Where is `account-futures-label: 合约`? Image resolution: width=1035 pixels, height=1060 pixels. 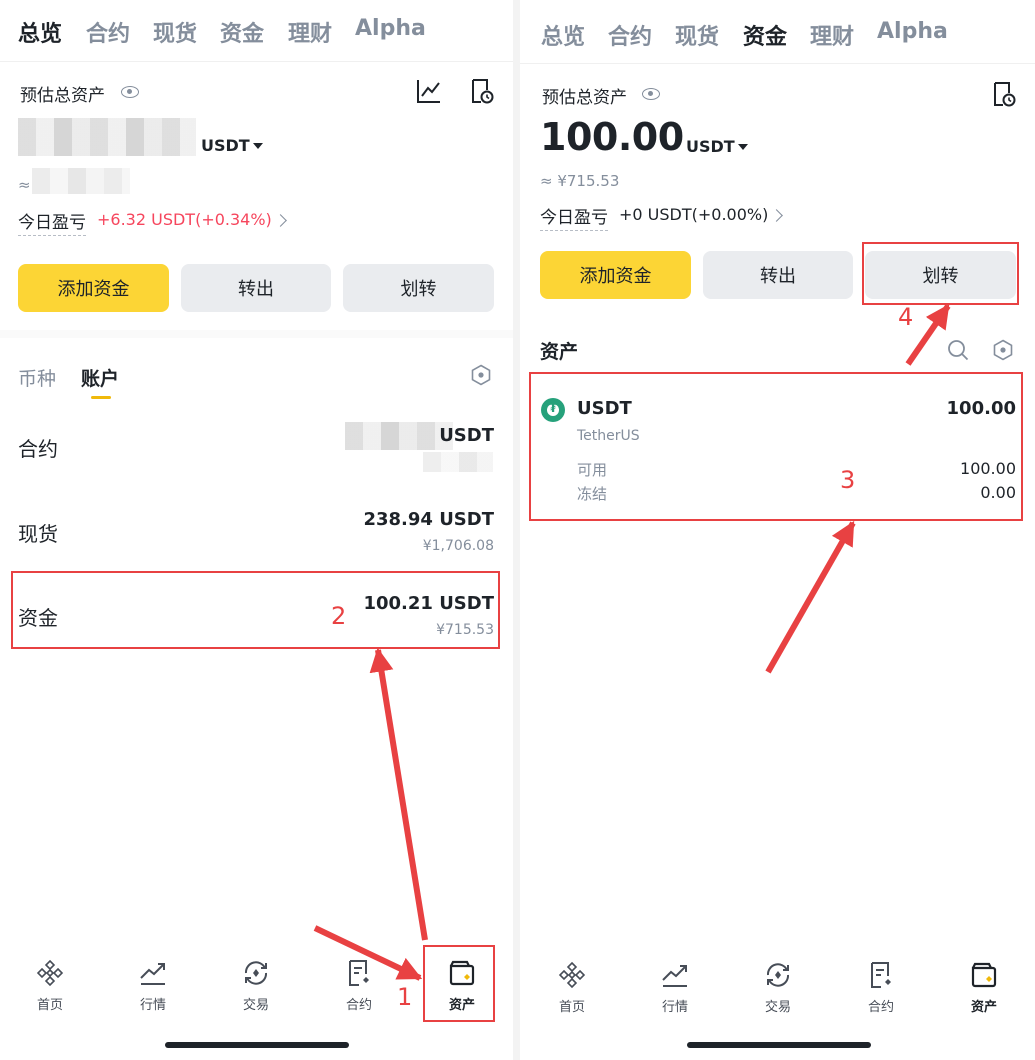
account-futures-label: 合约 is located at coordinates (38, 447).